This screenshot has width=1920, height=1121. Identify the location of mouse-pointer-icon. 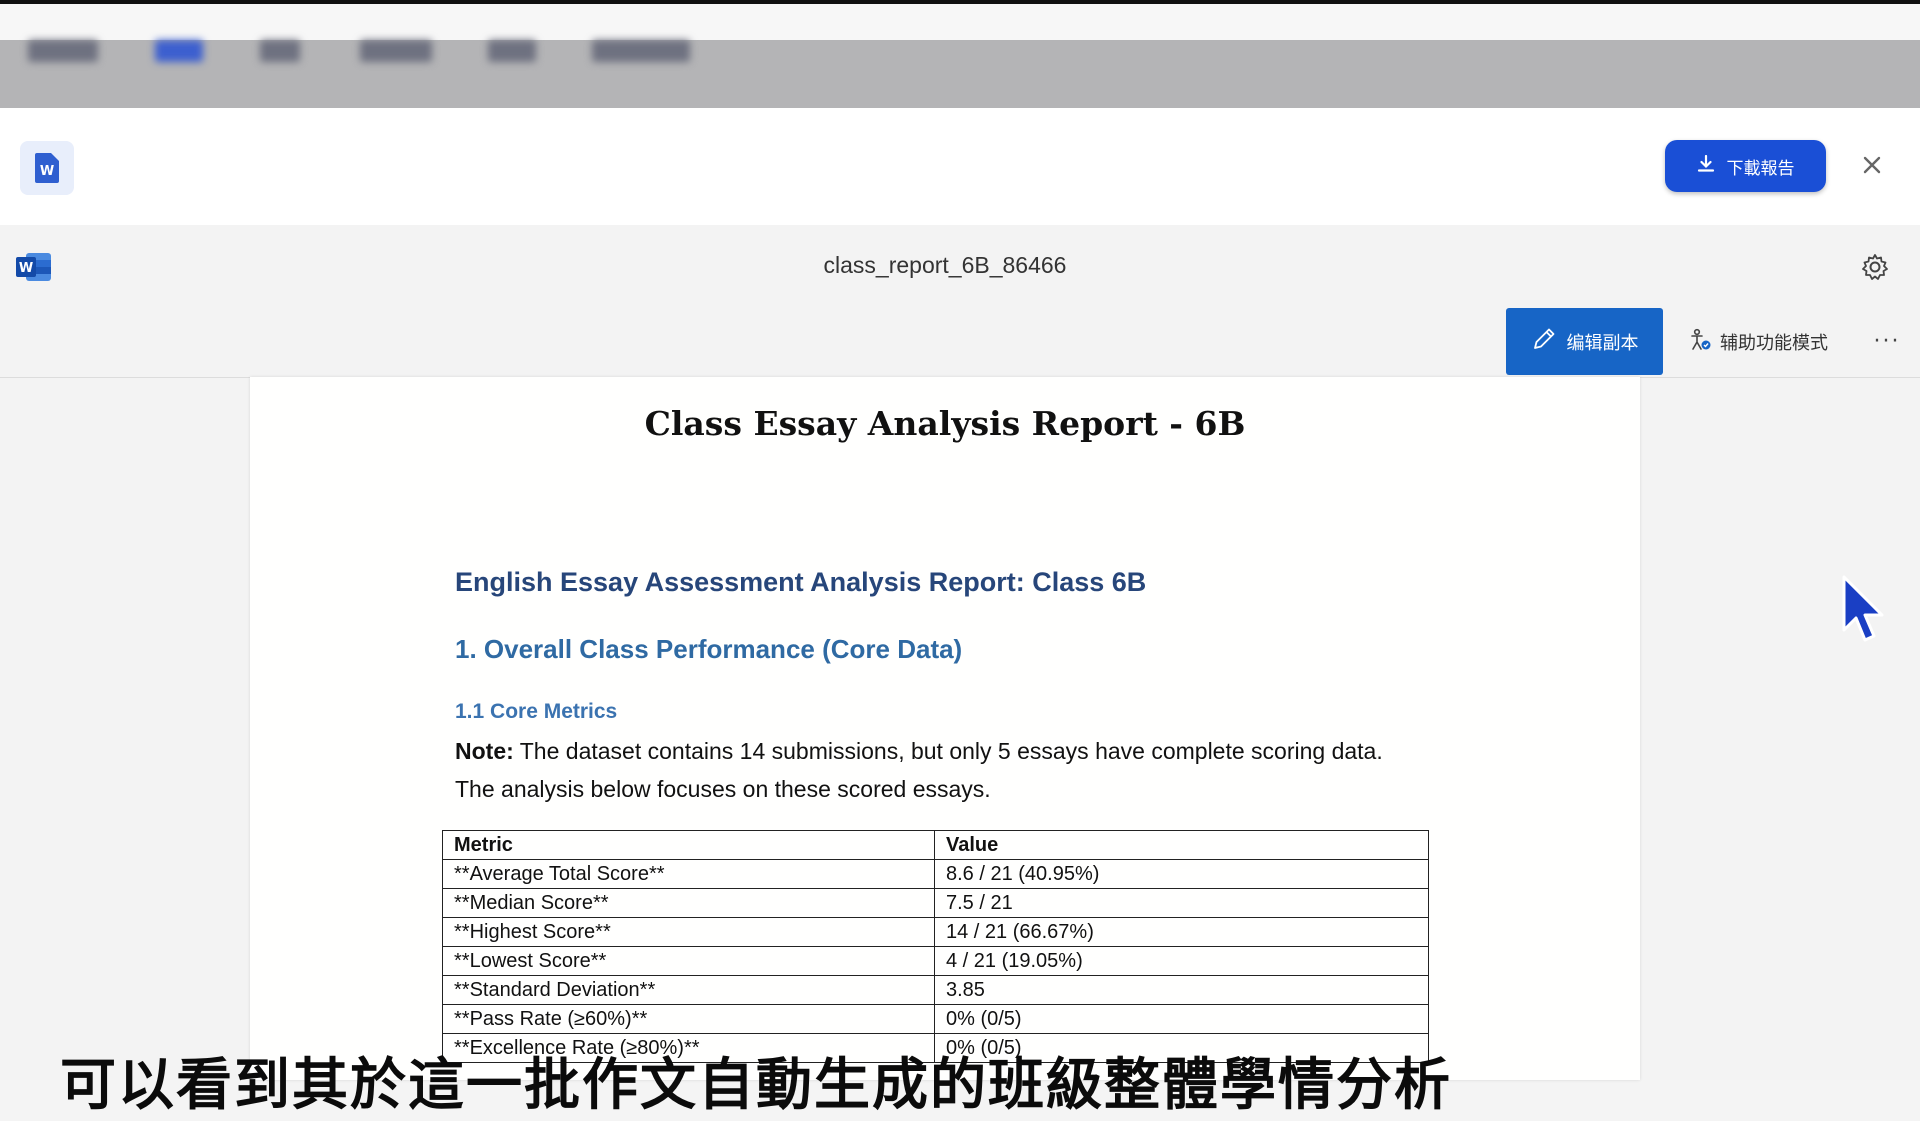
(1864, 611).